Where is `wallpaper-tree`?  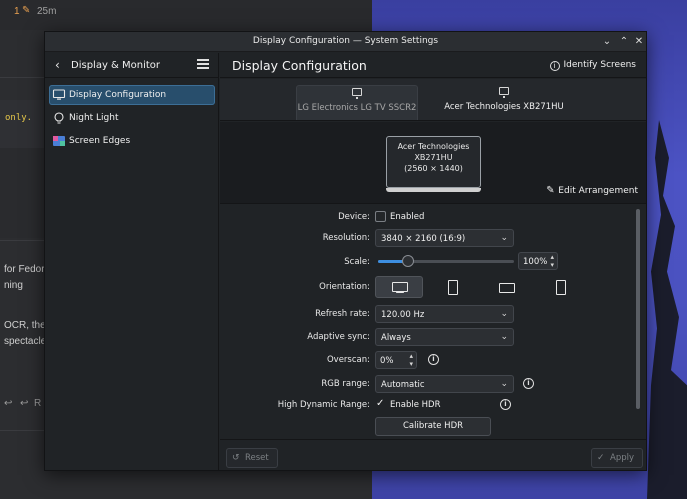
wallpaper-tree is located at coordinates (667, 309).